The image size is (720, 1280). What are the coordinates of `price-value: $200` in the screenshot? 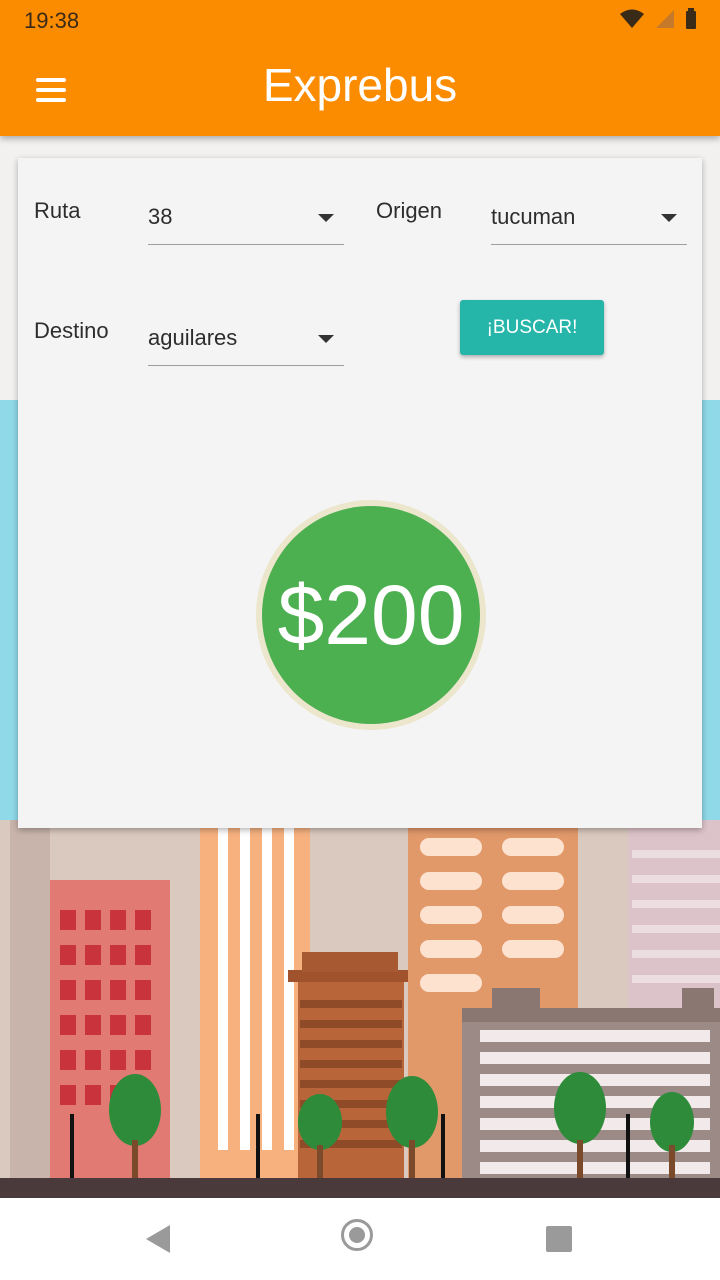 It's located at (371, 615).